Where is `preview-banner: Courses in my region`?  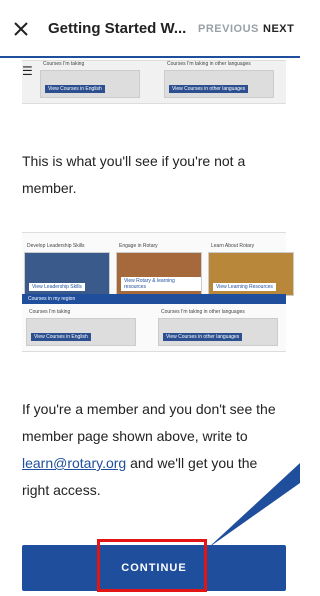
preview-banner: Courses in my region is located at coordinates (154, 299).